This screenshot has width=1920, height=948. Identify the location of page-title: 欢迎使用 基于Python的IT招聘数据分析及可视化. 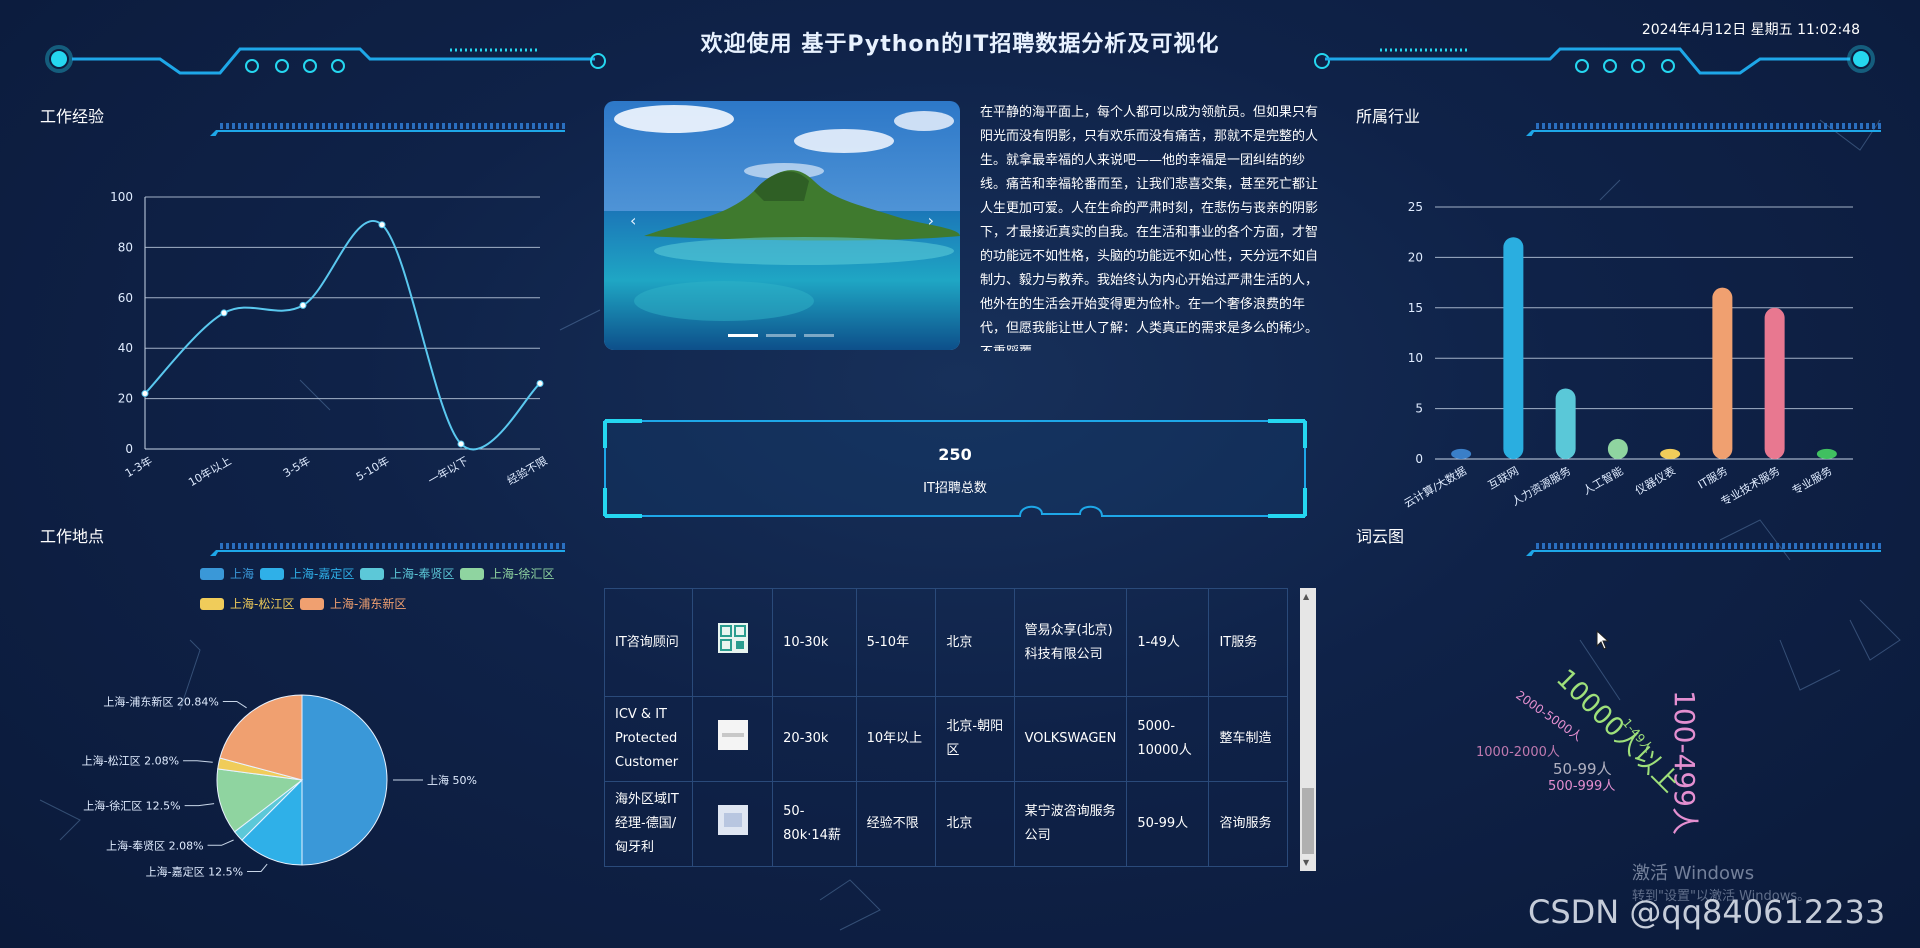
(960, 44).